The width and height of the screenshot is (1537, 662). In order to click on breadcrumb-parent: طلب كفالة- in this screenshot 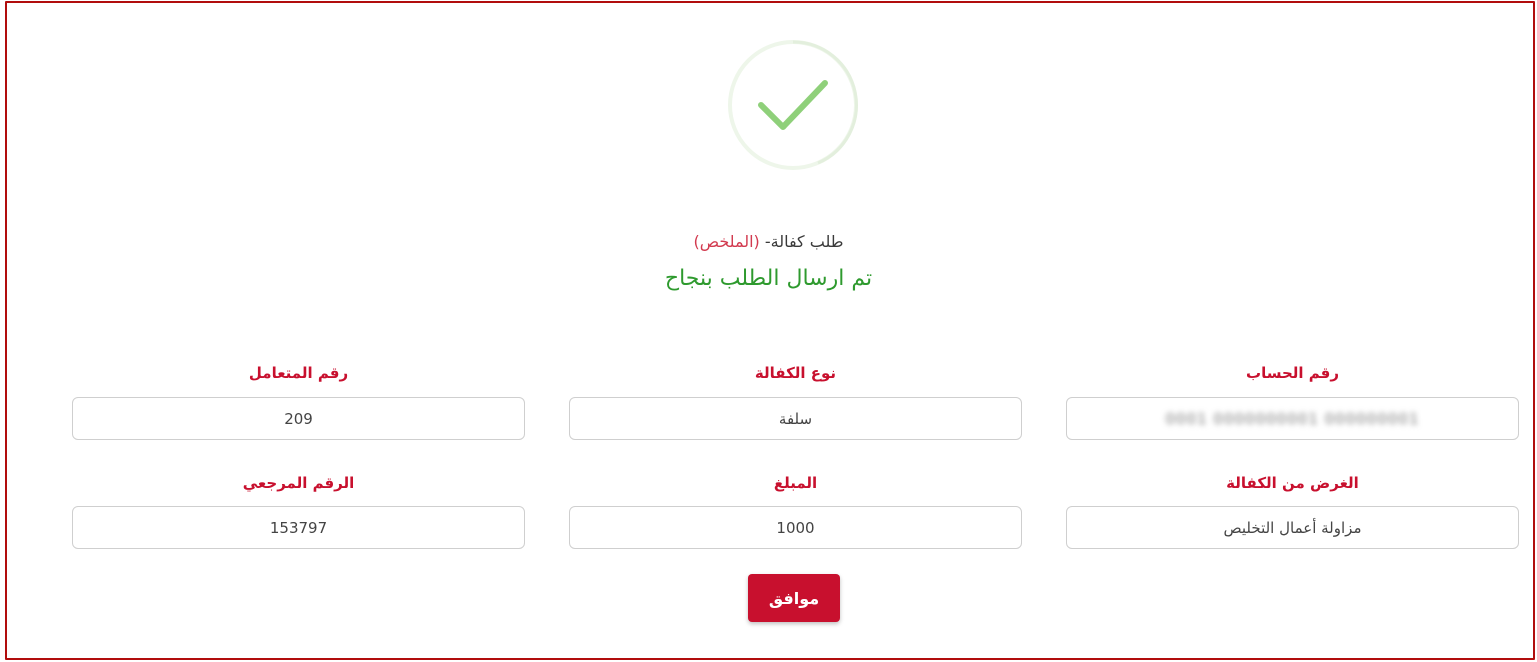, I will do `click(804, 241)`.